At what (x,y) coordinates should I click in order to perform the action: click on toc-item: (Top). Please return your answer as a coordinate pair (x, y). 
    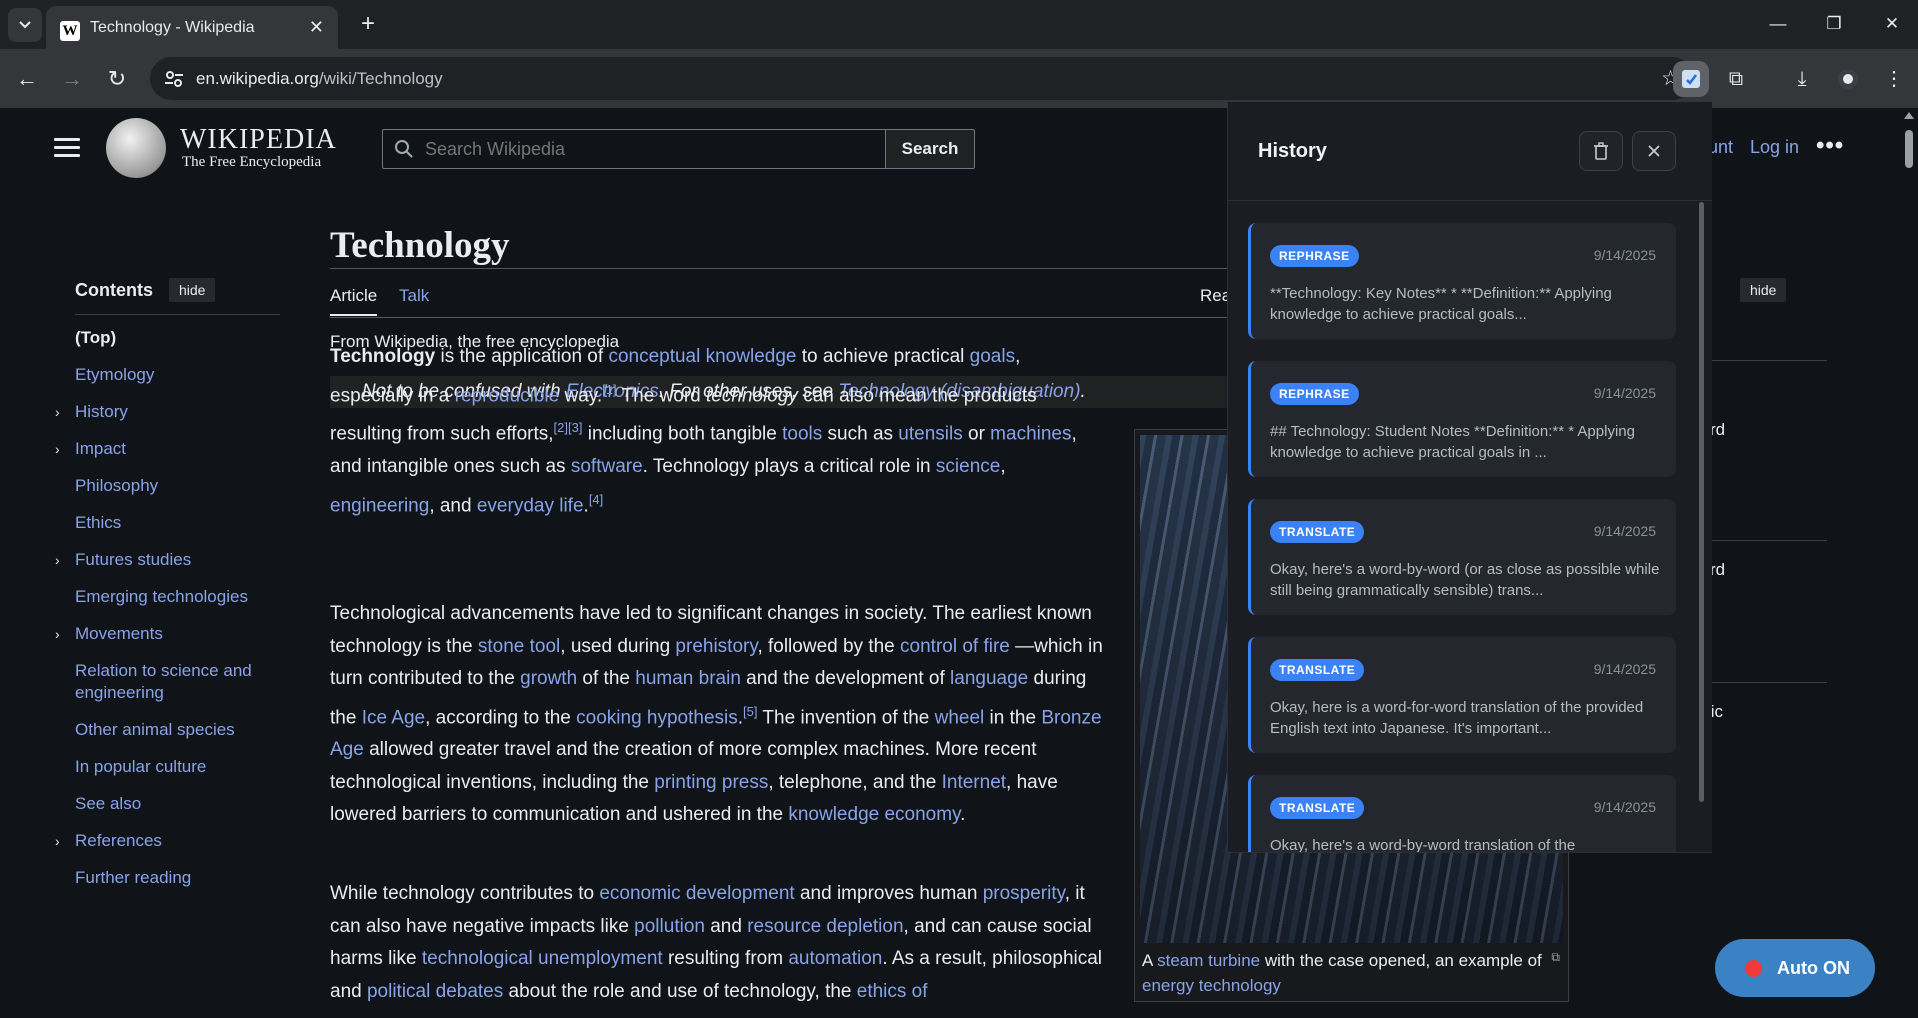
    Looking at the image, I should click on (177, 338).